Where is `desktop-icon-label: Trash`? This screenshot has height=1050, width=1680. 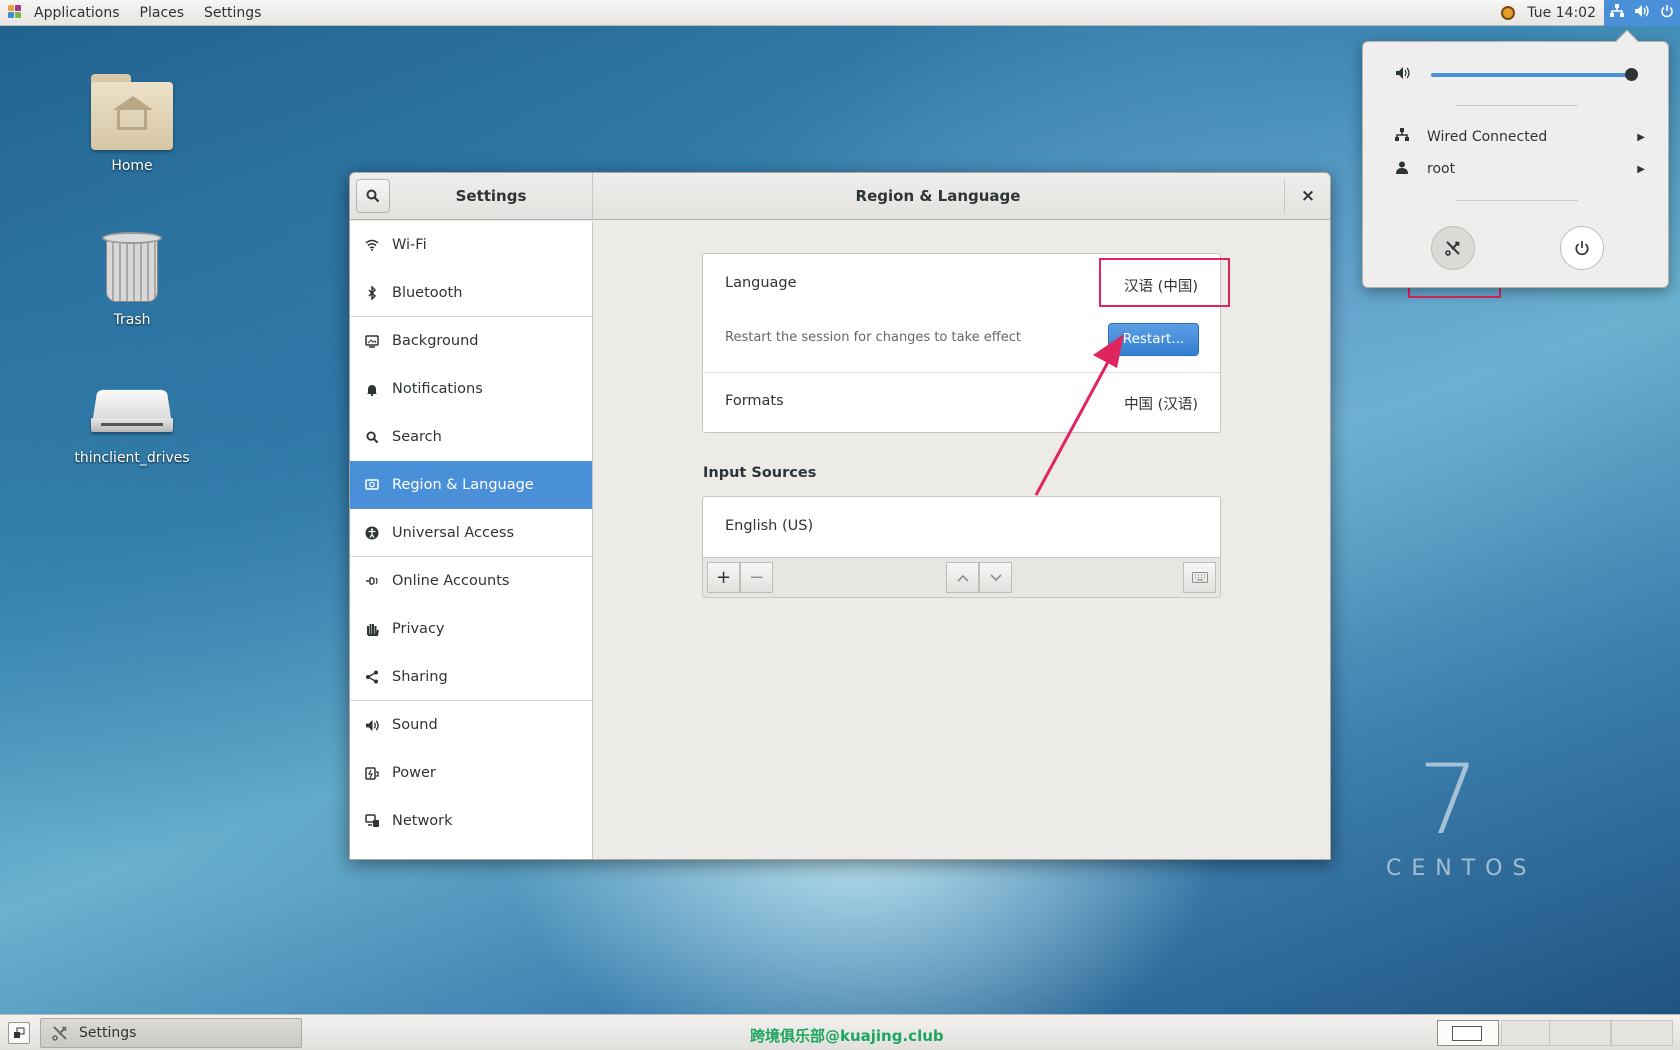 desktop-icon-label: Trash is located at coordinates (132, 320).